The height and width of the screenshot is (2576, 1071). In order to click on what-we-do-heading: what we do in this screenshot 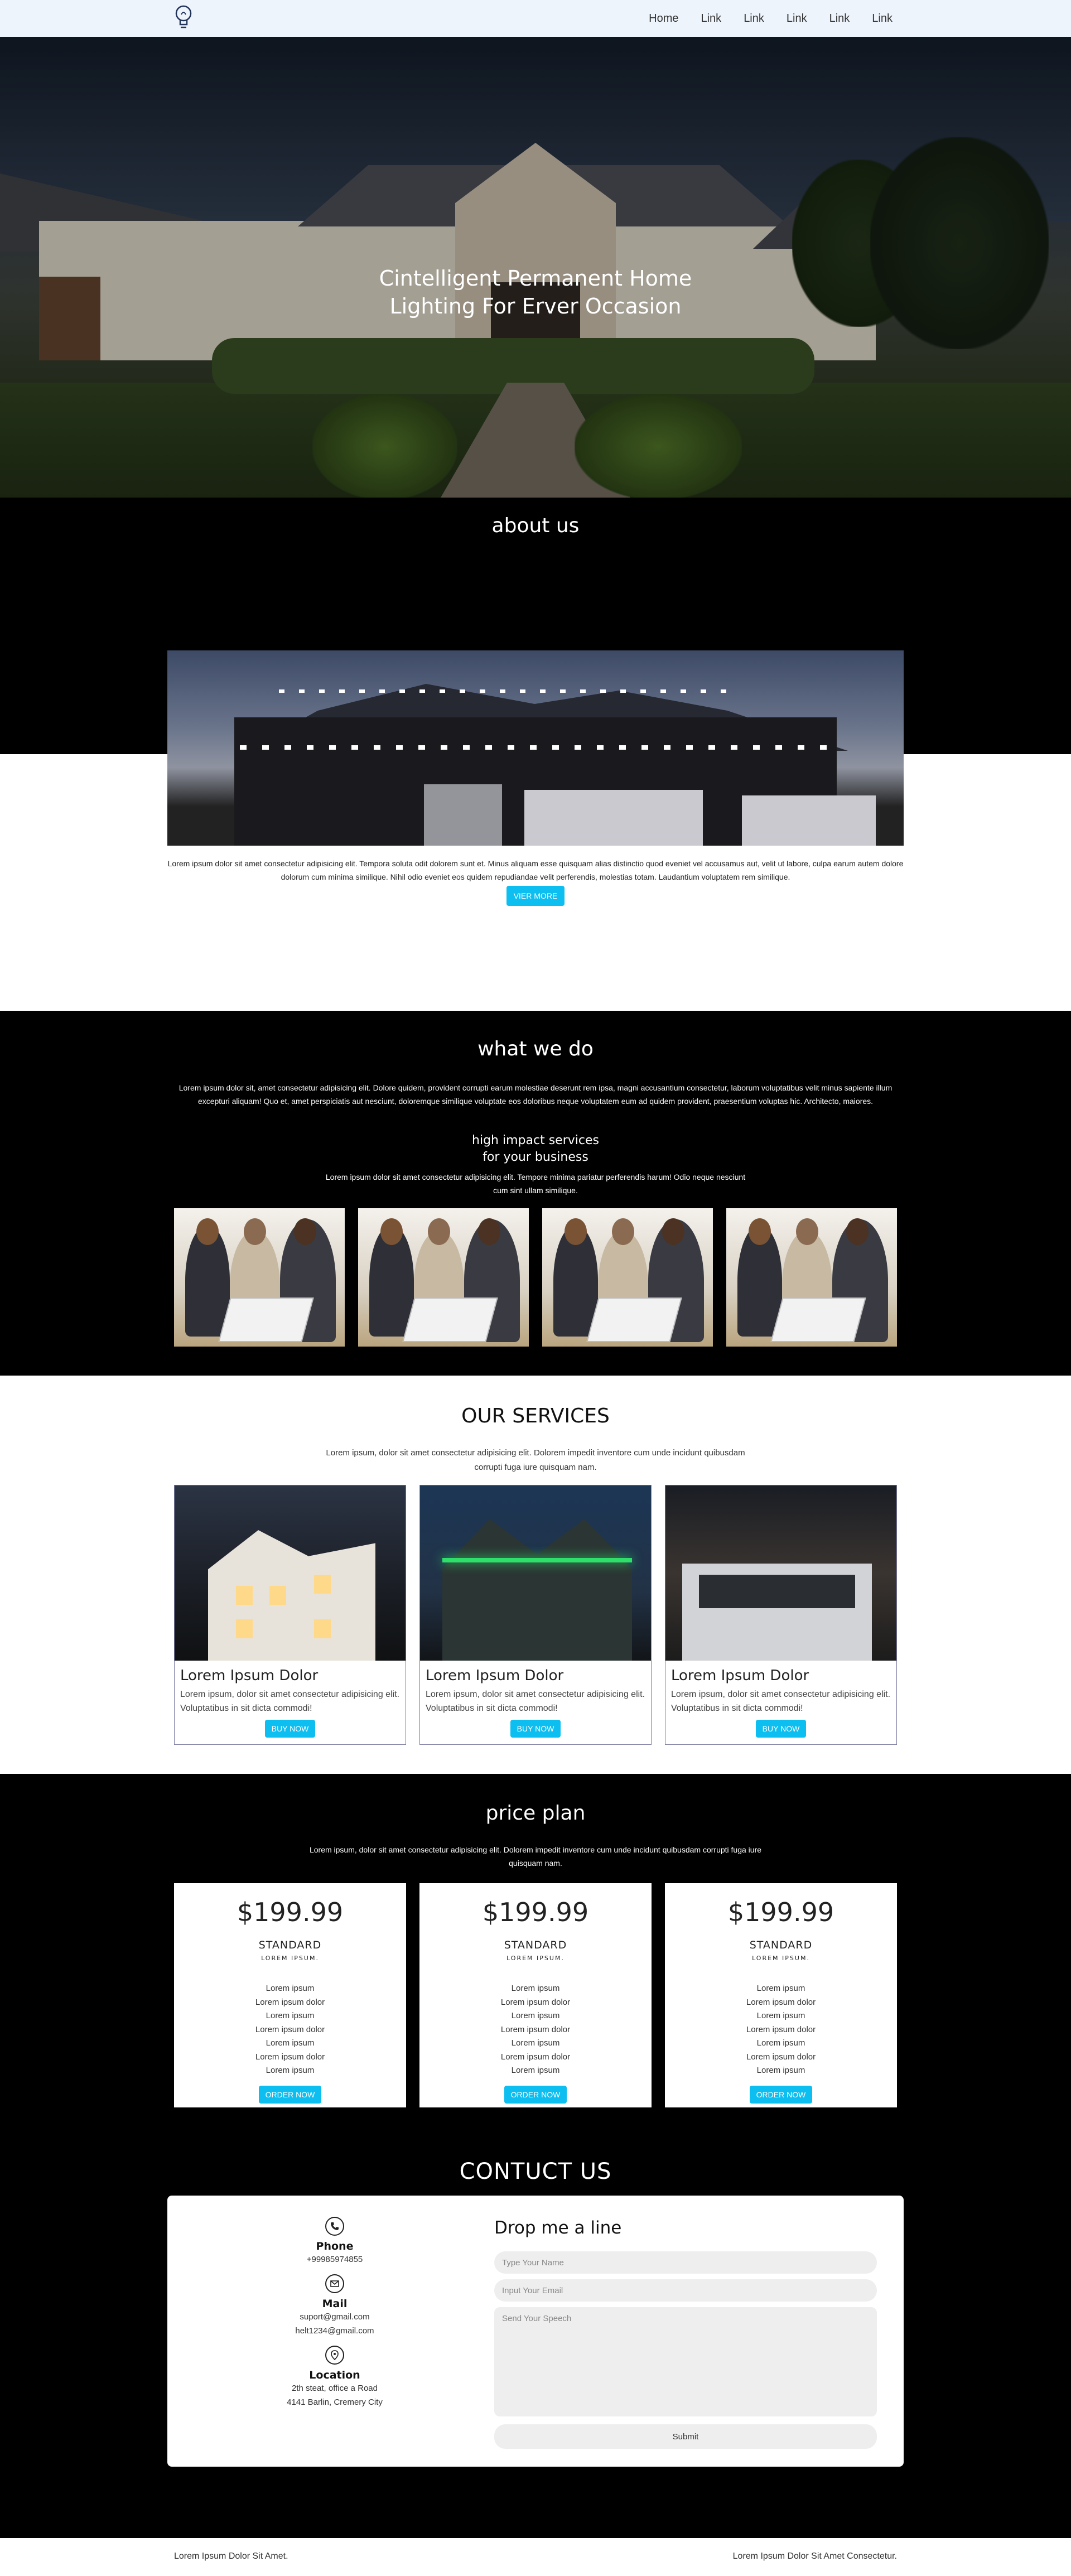, I will do `click(535, 1049)`.